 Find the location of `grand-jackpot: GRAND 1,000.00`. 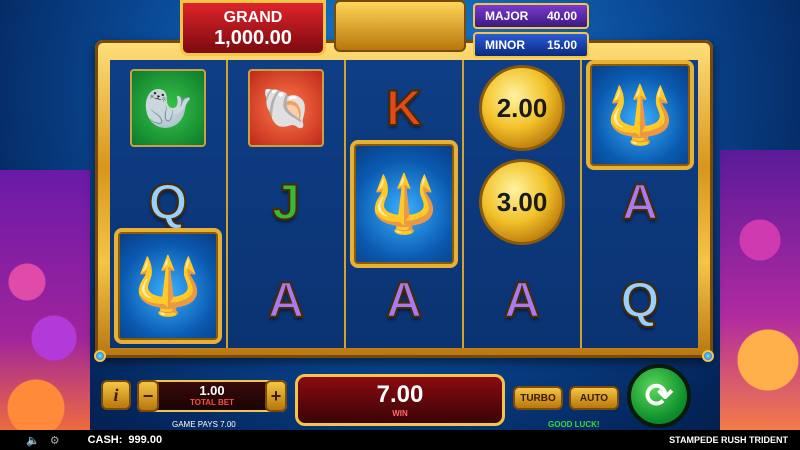

grand-jackpot: GRAND 1,000.00 is located at coordinates (253, 28).